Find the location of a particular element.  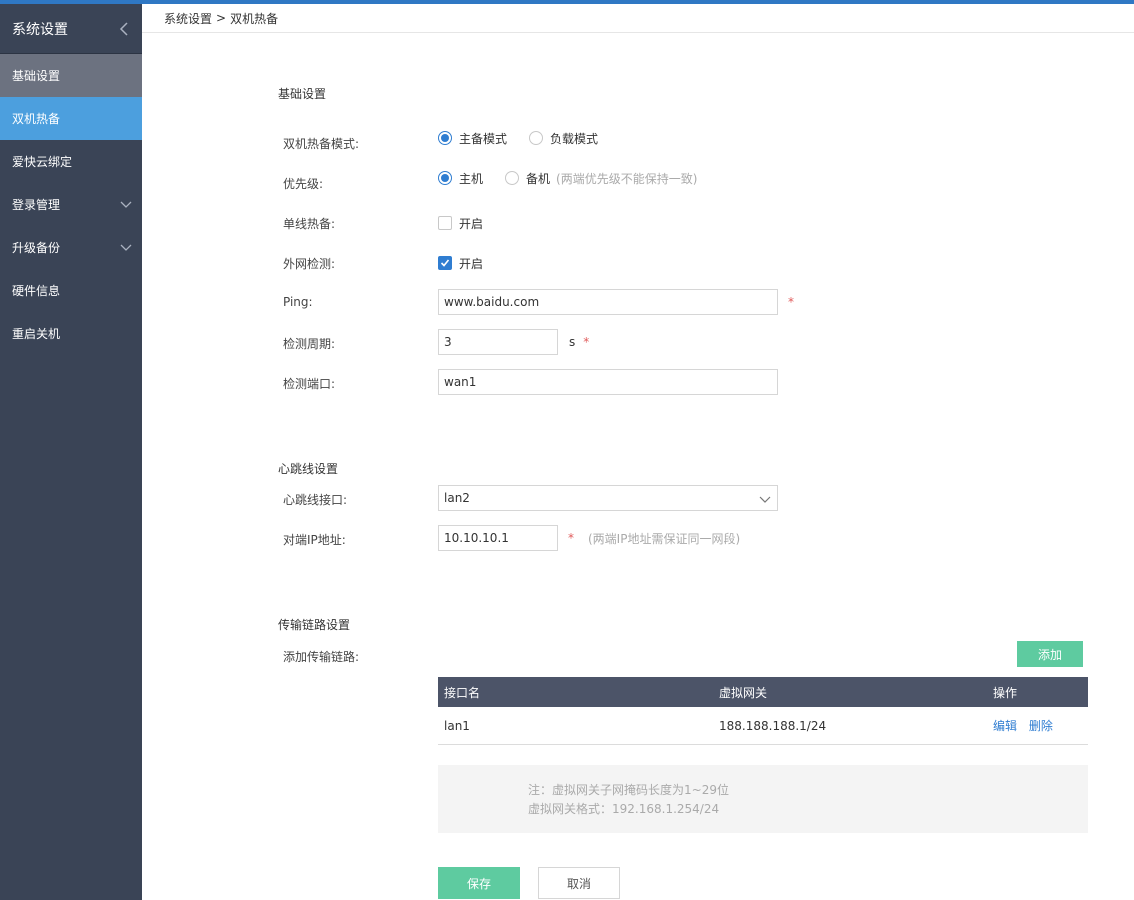

port-row is located at coordinates (608, 382).